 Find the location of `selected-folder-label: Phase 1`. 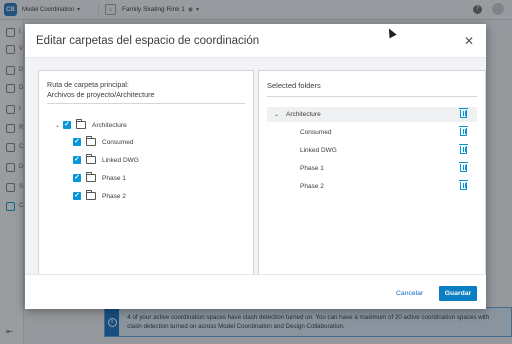

selected-folder-label: Phase 1 is located at coordinates (312, 168).